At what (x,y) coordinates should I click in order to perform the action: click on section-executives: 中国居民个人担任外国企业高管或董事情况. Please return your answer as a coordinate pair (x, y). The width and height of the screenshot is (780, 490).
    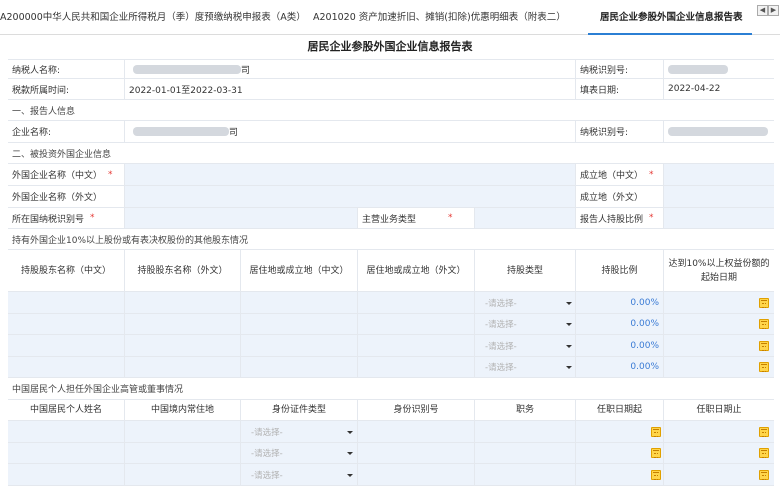
    Looking at the image, I should click on (391, 389).